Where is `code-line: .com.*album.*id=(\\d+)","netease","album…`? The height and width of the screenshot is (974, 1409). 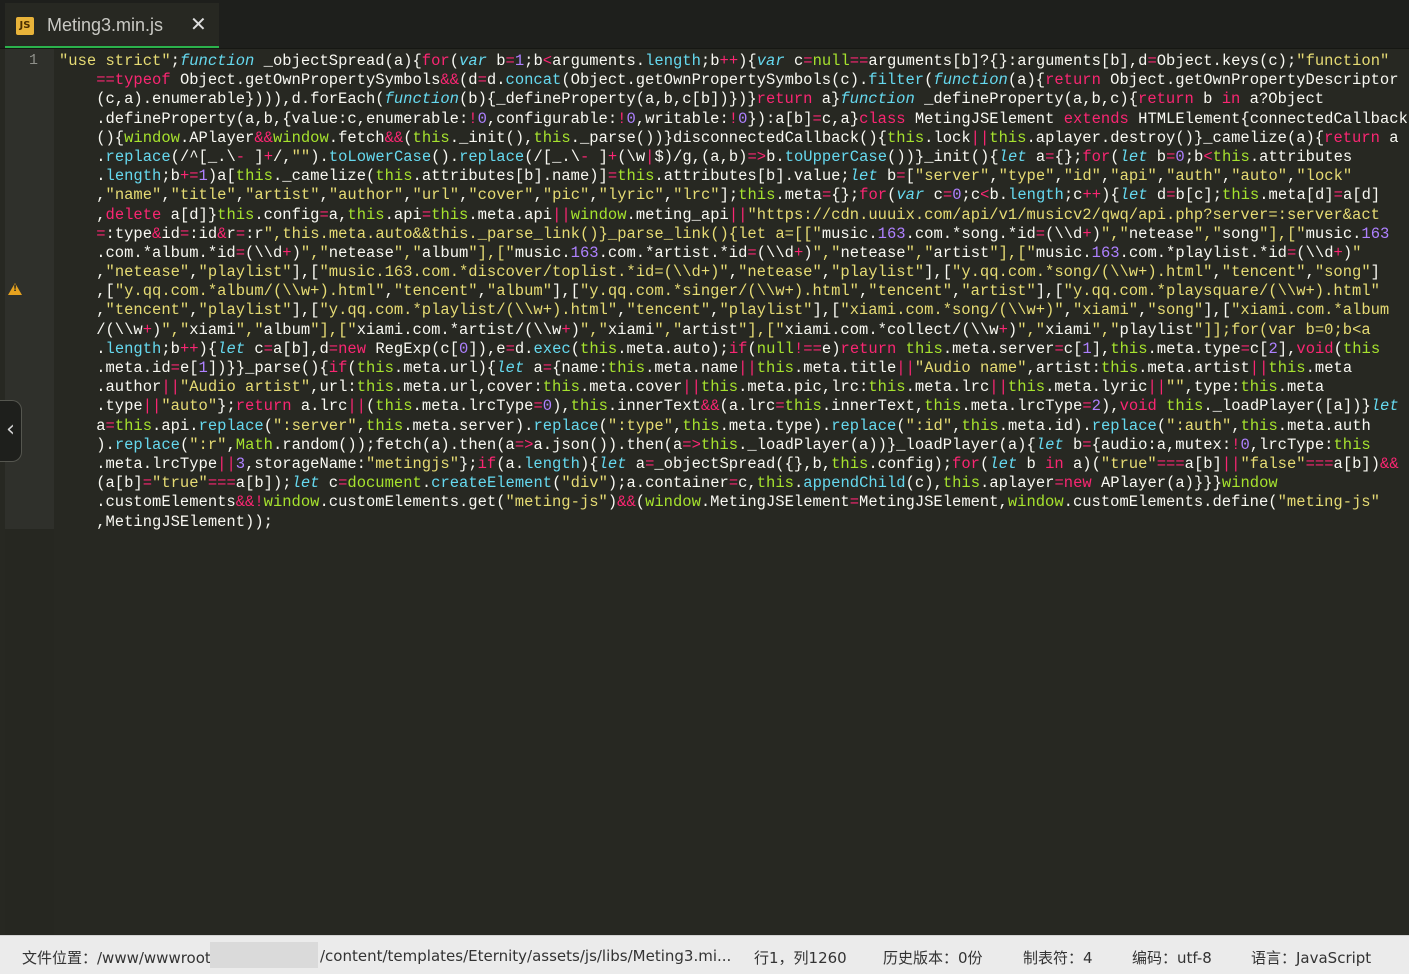
code-line: .com.*album.*id=(\\d+)","netease","album… is located at coordinates (710, 252).